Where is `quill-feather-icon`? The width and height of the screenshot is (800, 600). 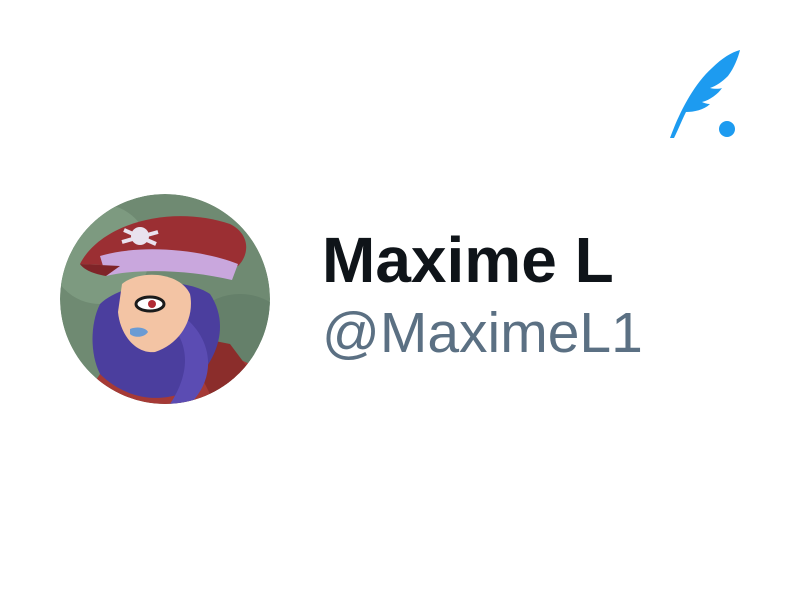 quill-feather-icon is located at coordinates (703, 93).